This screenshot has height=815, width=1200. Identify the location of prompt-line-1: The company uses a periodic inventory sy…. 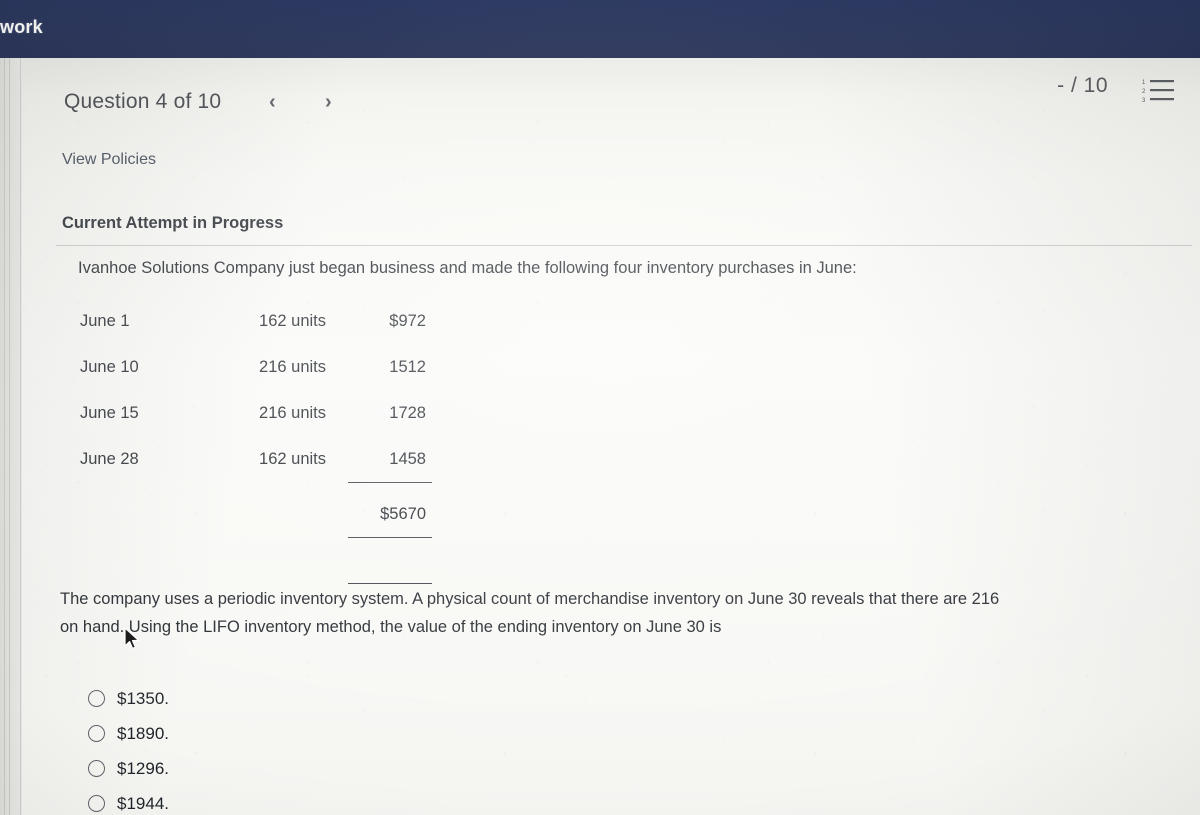
(530, 599).